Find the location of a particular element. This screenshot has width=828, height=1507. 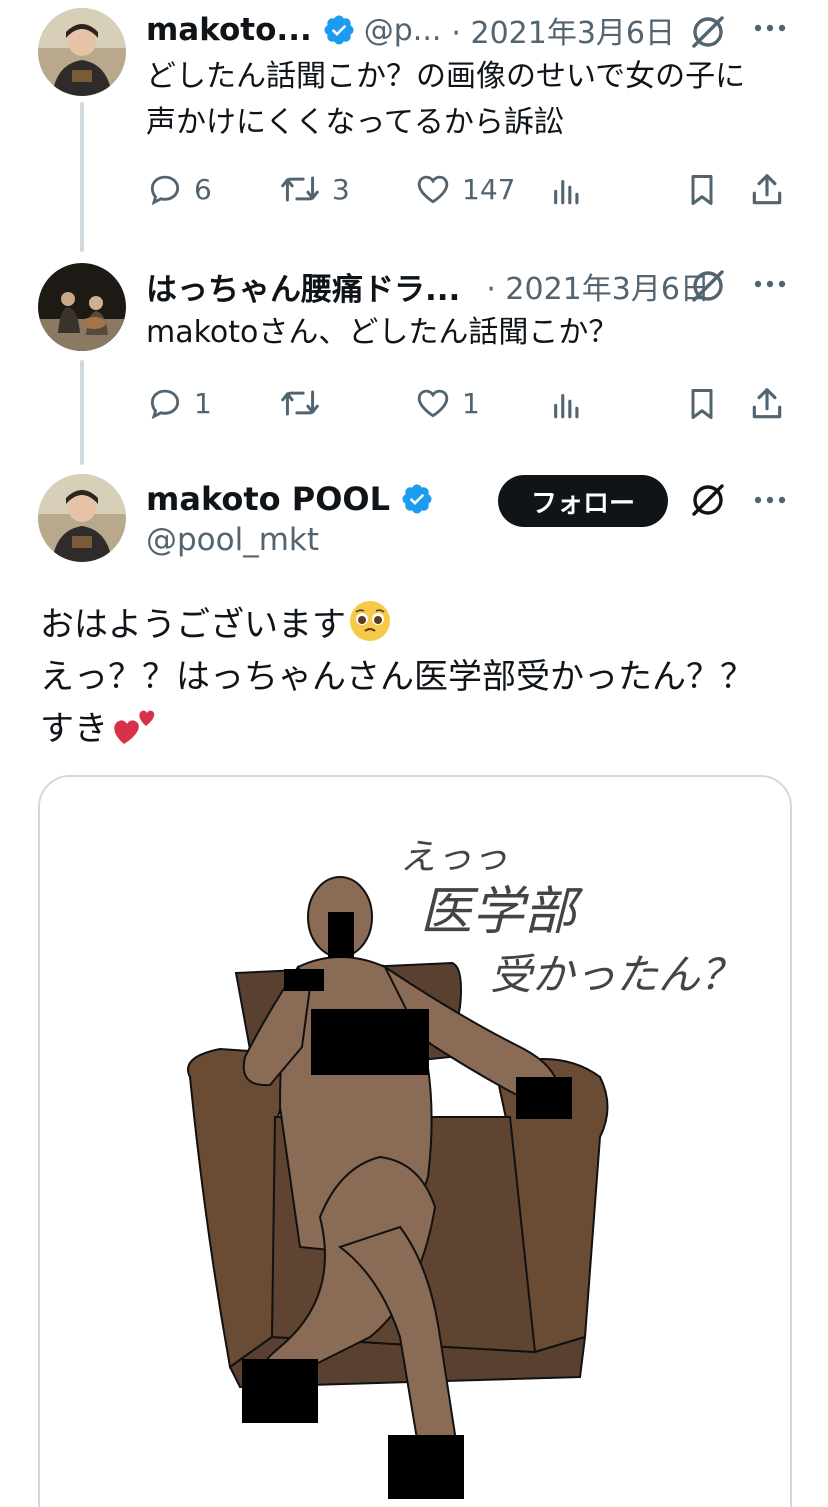

tweet-line: すき is located at coordinates (100, 725).